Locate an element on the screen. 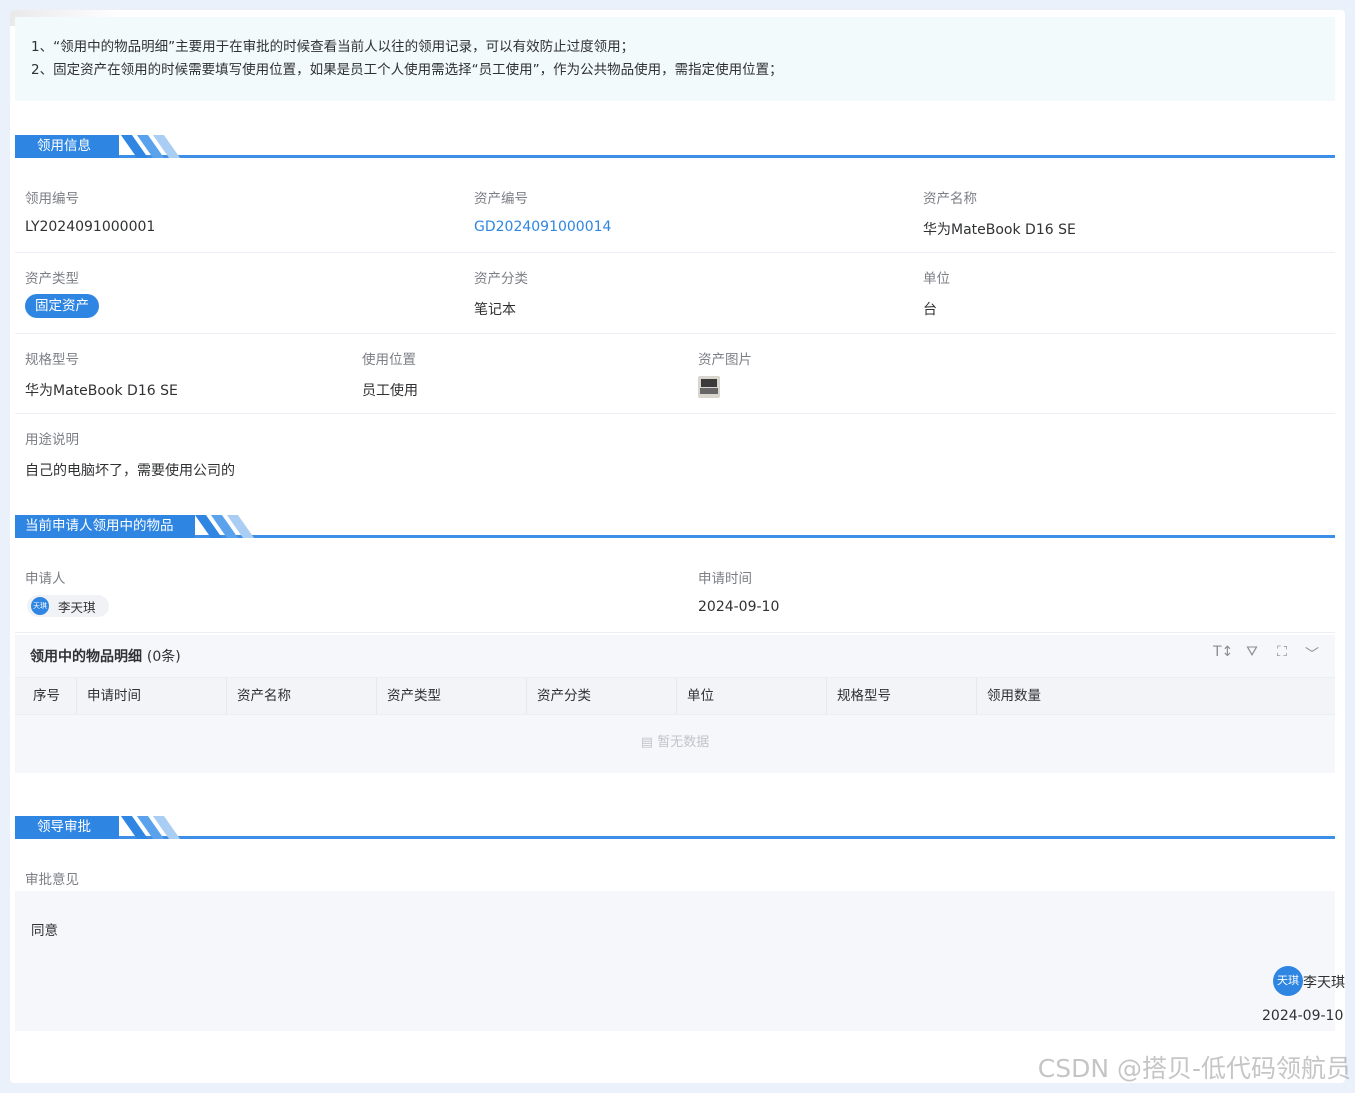 The image size is (1355, 1093). location-value: 员工使用 is located at coordinates (390, 391).